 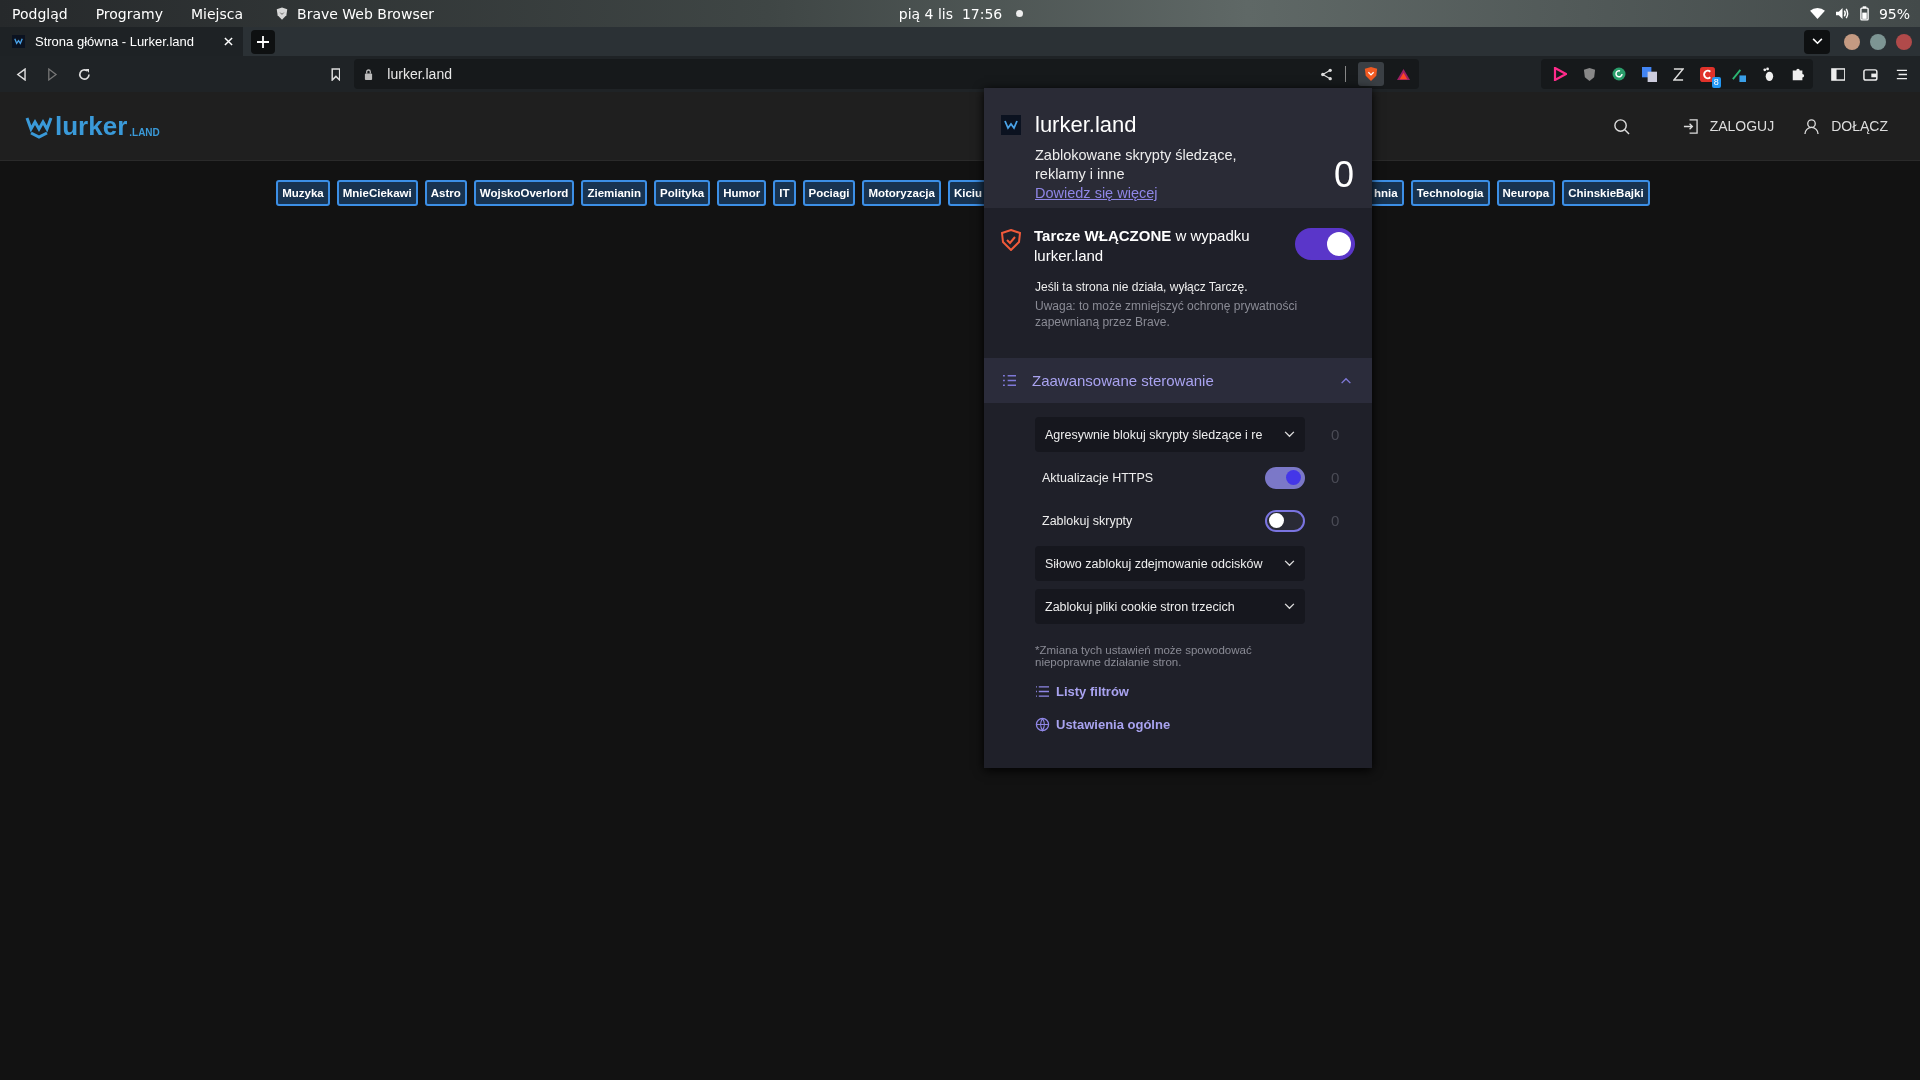 I want to click on category-tag: Neuropa, so click(x=1526, y=193).